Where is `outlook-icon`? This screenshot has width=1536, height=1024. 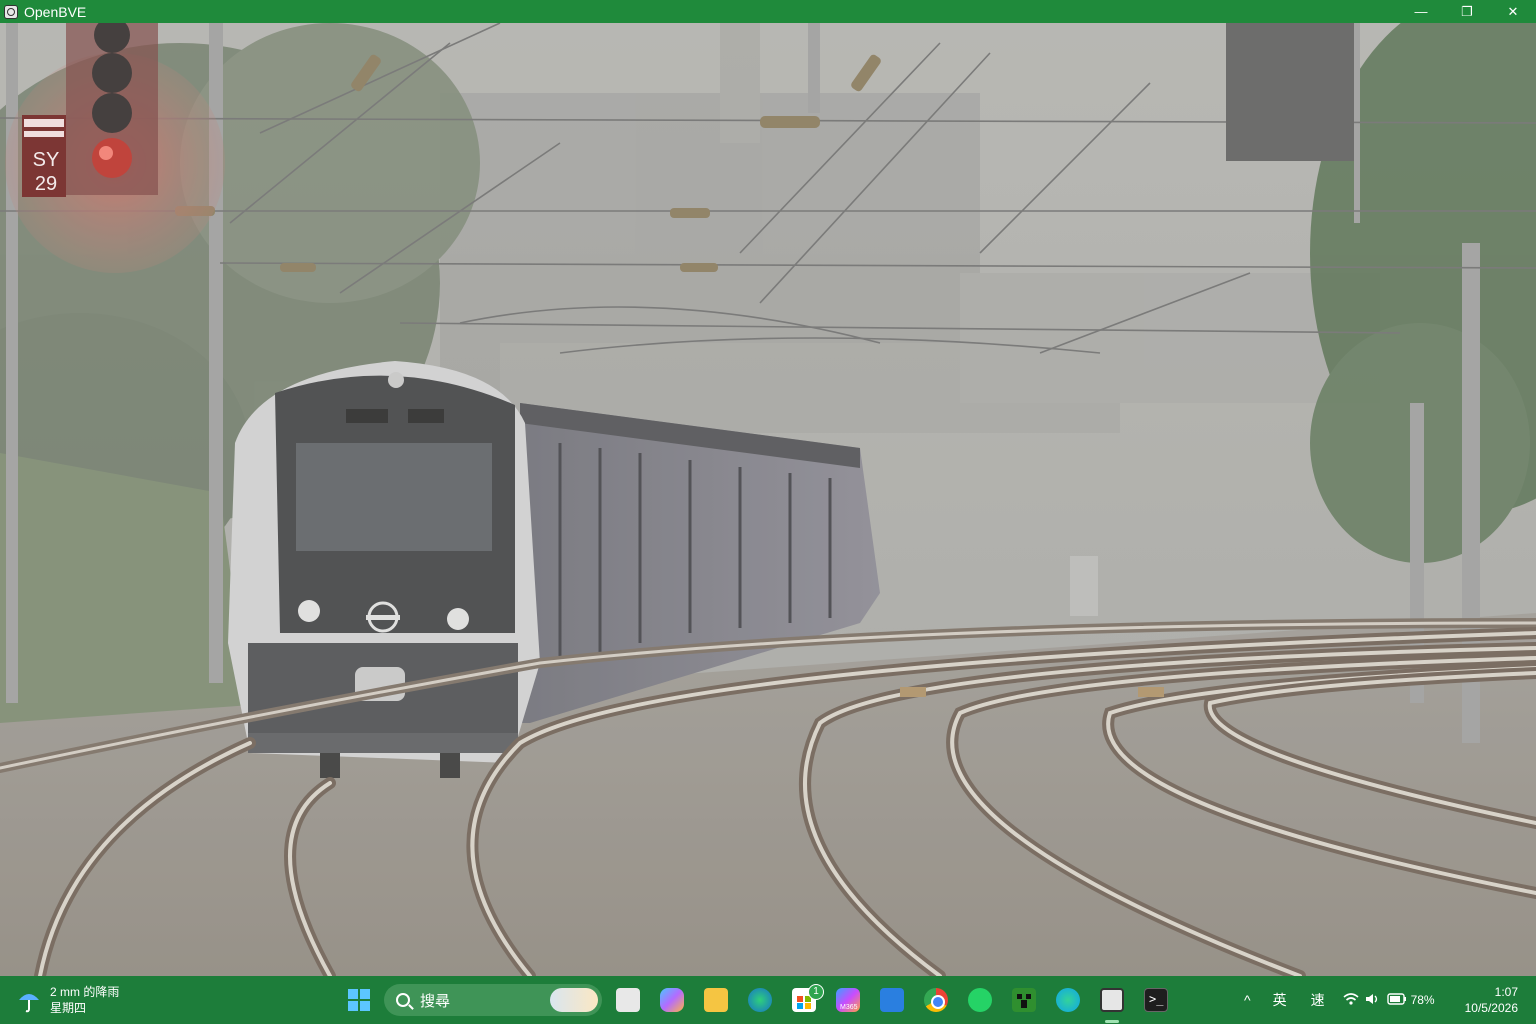
outlook-icon is located at coordinates (892, 1000).